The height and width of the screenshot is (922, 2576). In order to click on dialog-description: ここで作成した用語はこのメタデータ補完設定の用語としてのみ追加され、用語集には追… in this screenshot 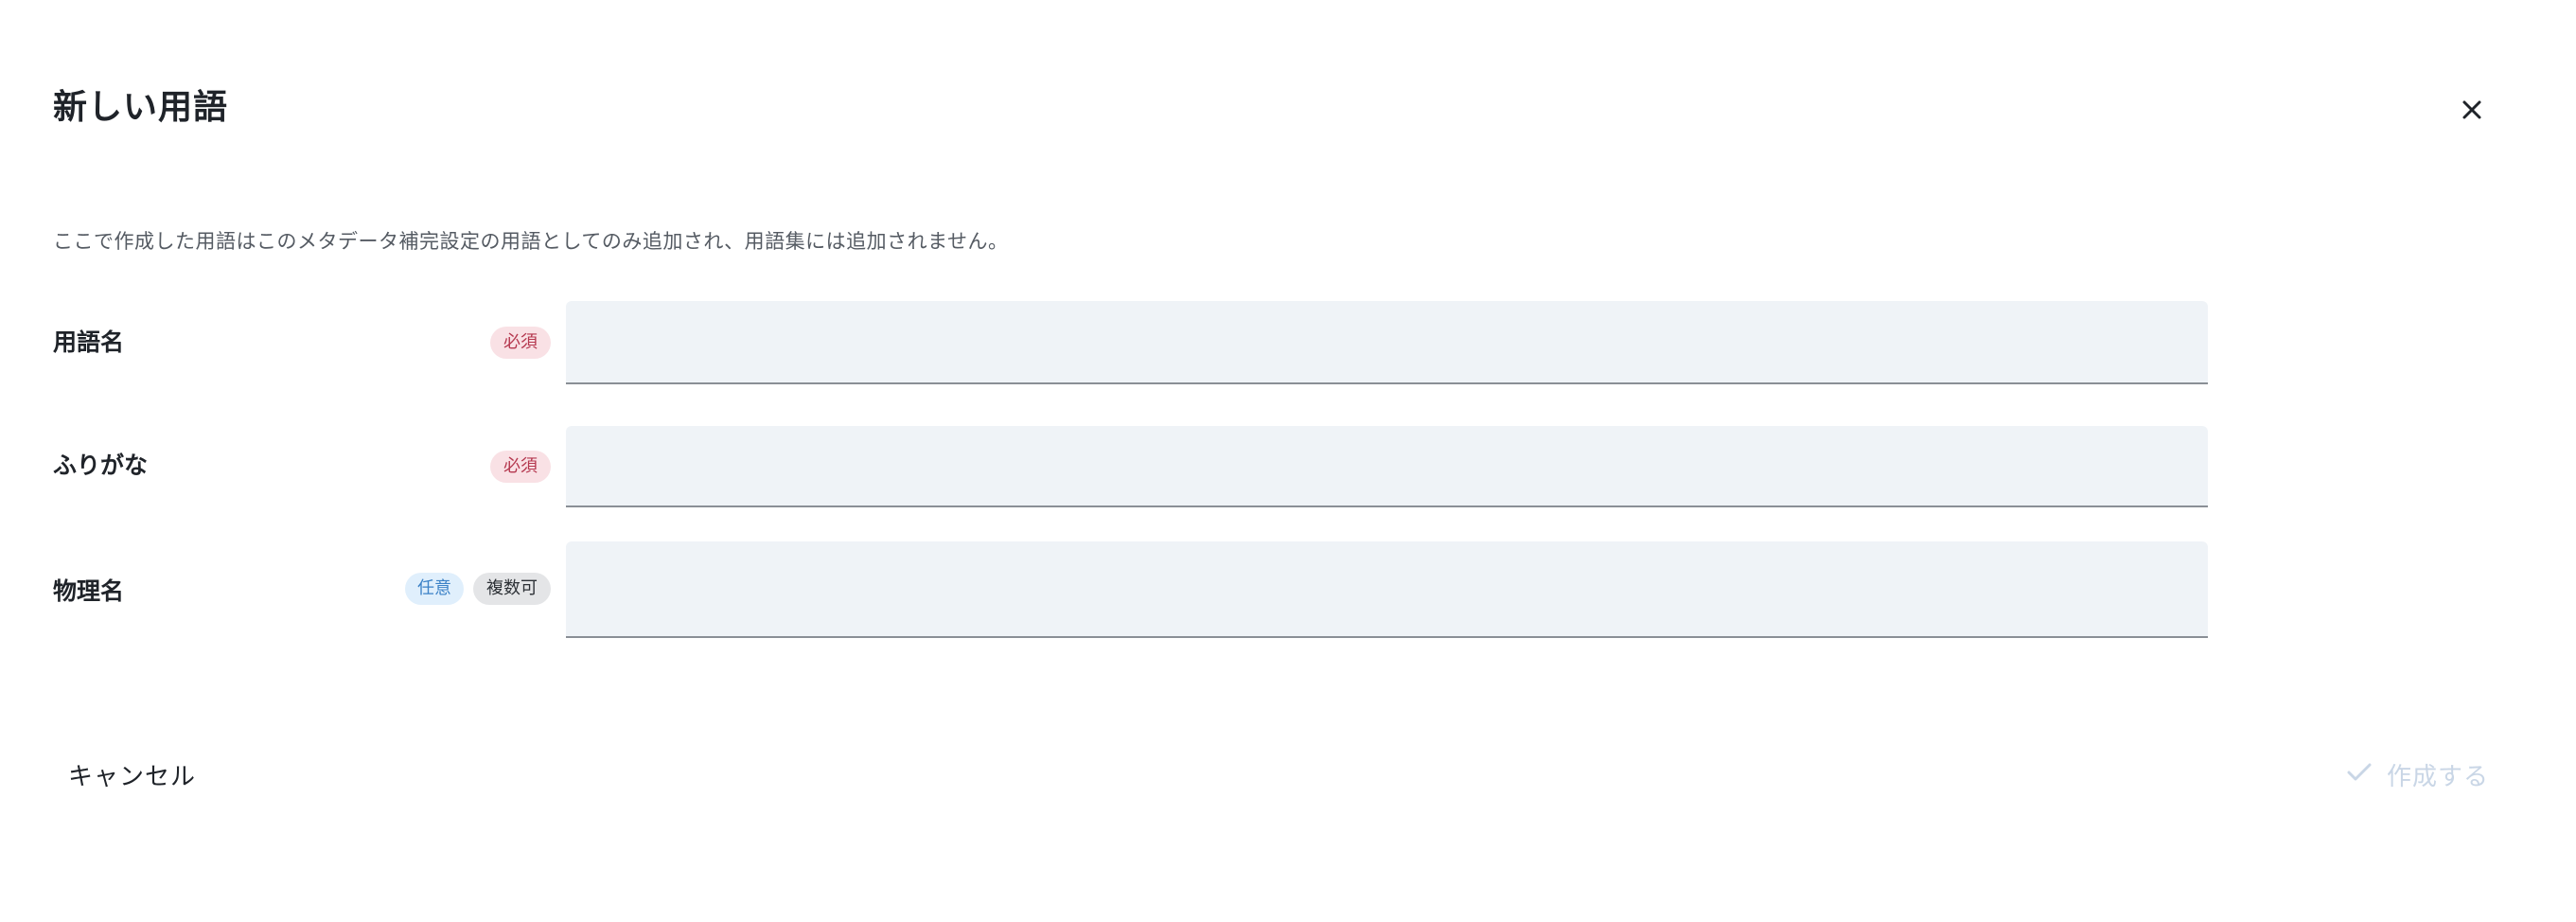, I will do `click(531, 242)`.